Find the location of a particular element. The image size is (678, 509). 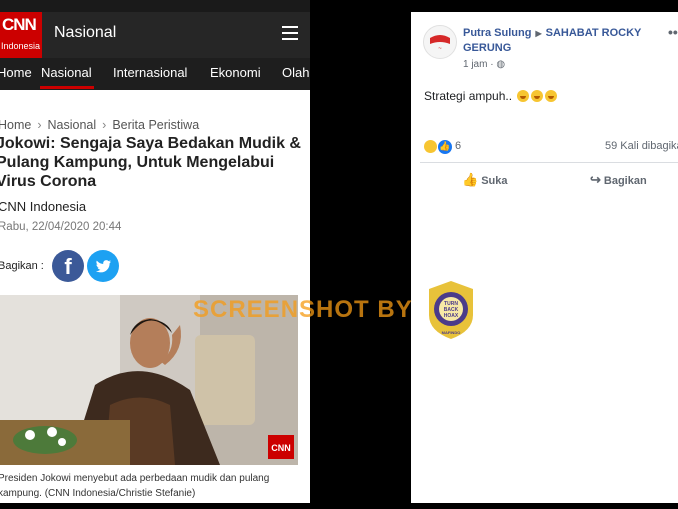

nav-item-nasional: Nasional is located at coordinates (66, 72).